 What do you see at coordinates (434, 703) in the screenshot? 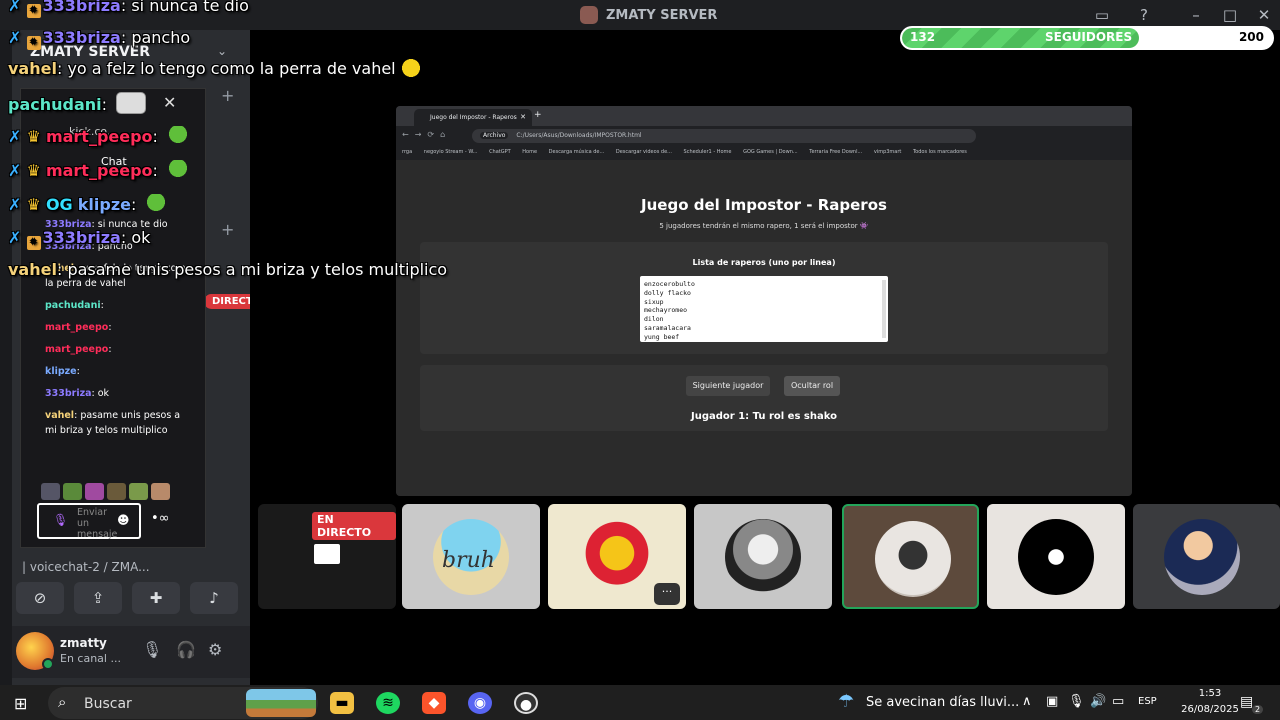
I see `brave-icon: ◆` at bounding box center [434, 703].